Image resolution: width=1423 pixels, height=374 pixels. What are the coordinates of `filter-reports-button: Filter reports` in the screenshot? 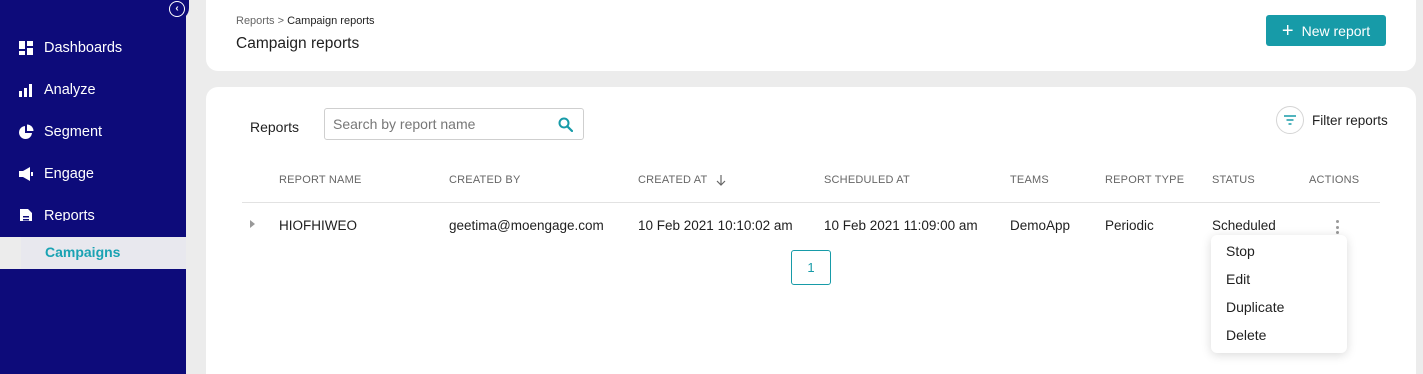 It's located at (1332, 120).